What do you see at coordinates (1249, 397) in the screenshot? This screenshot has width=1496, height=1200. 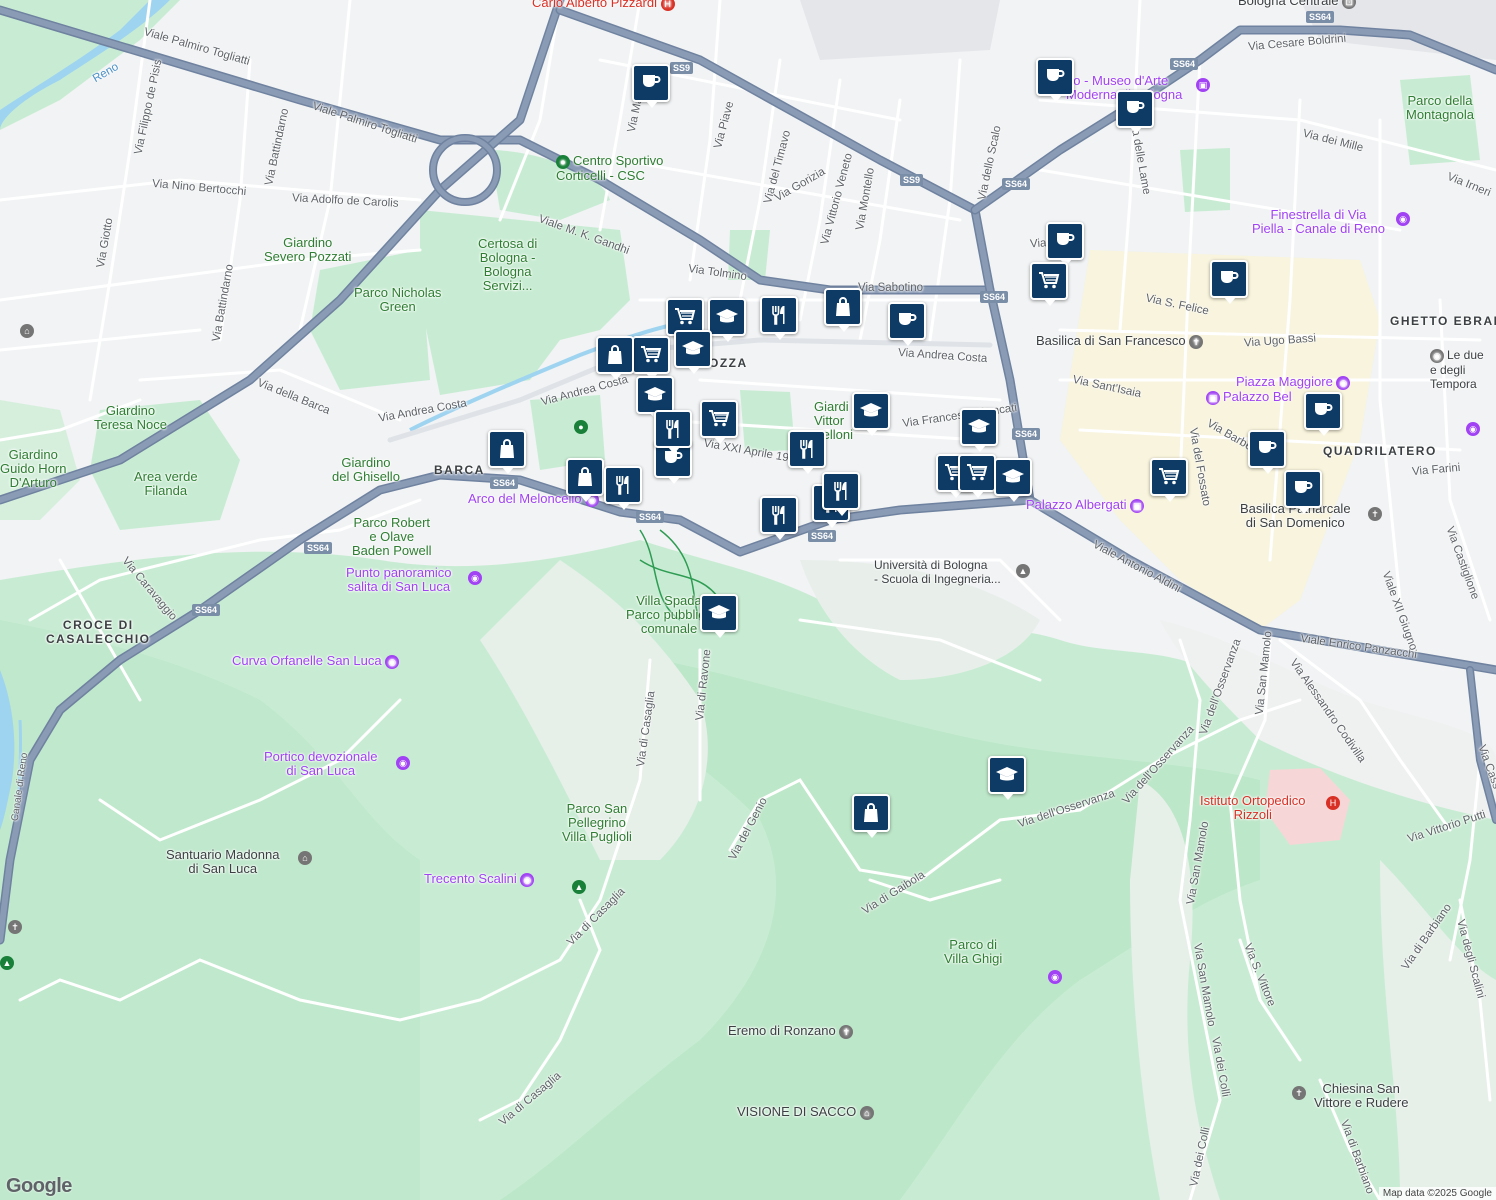 I see `poi-palazzo-bel: ▣ Palazzo Bel` at bounding box center [1249, 397].